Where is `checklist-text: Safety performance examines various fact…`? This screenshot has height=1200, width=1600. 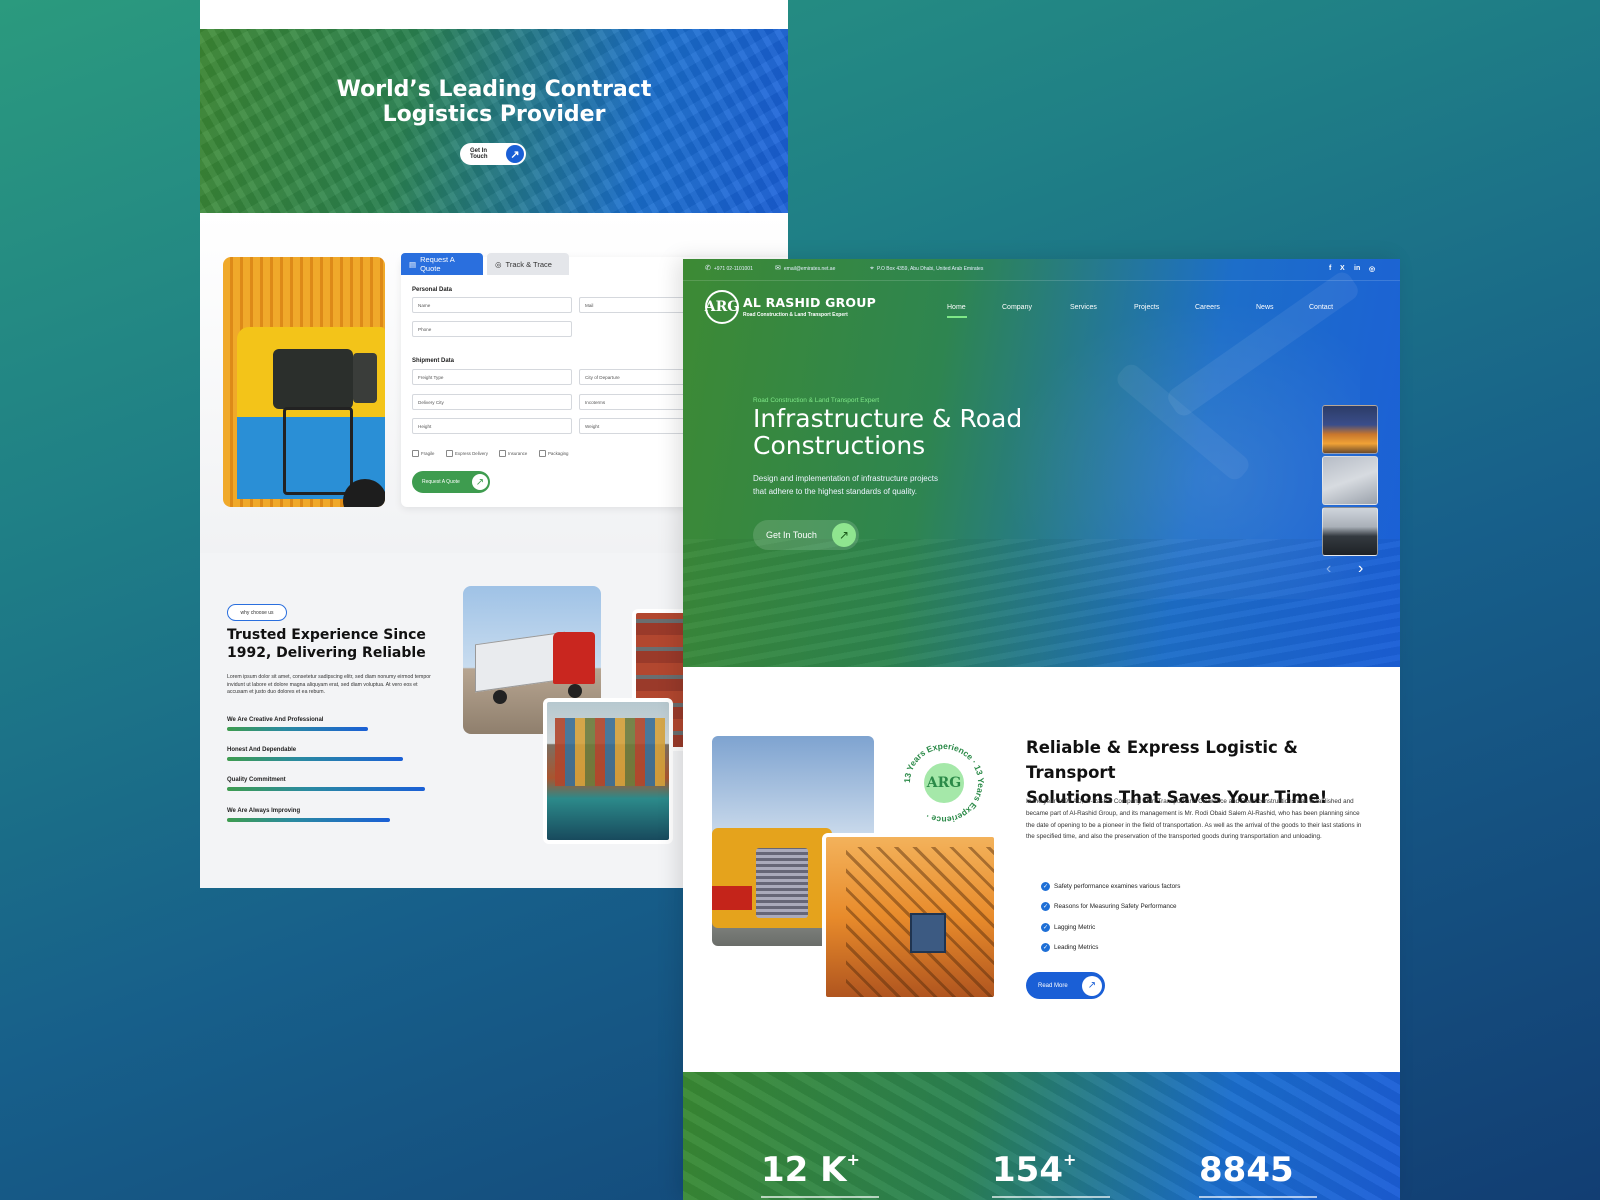
checklist-text: Safety performance examines various fact… is located at coordinates (1117, 886).